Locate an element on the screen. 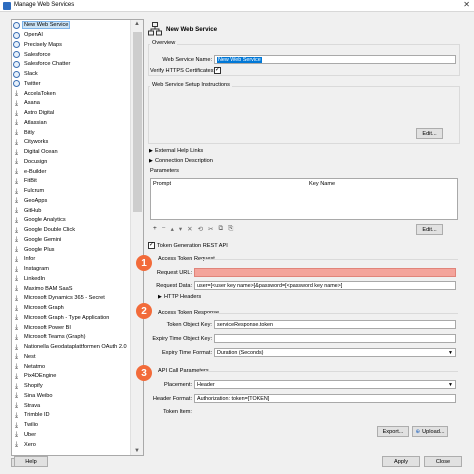 The height and width of the screenshot is (474, 474). web-service-name-label: Web Service Name: is located at coordinates (187, 60).